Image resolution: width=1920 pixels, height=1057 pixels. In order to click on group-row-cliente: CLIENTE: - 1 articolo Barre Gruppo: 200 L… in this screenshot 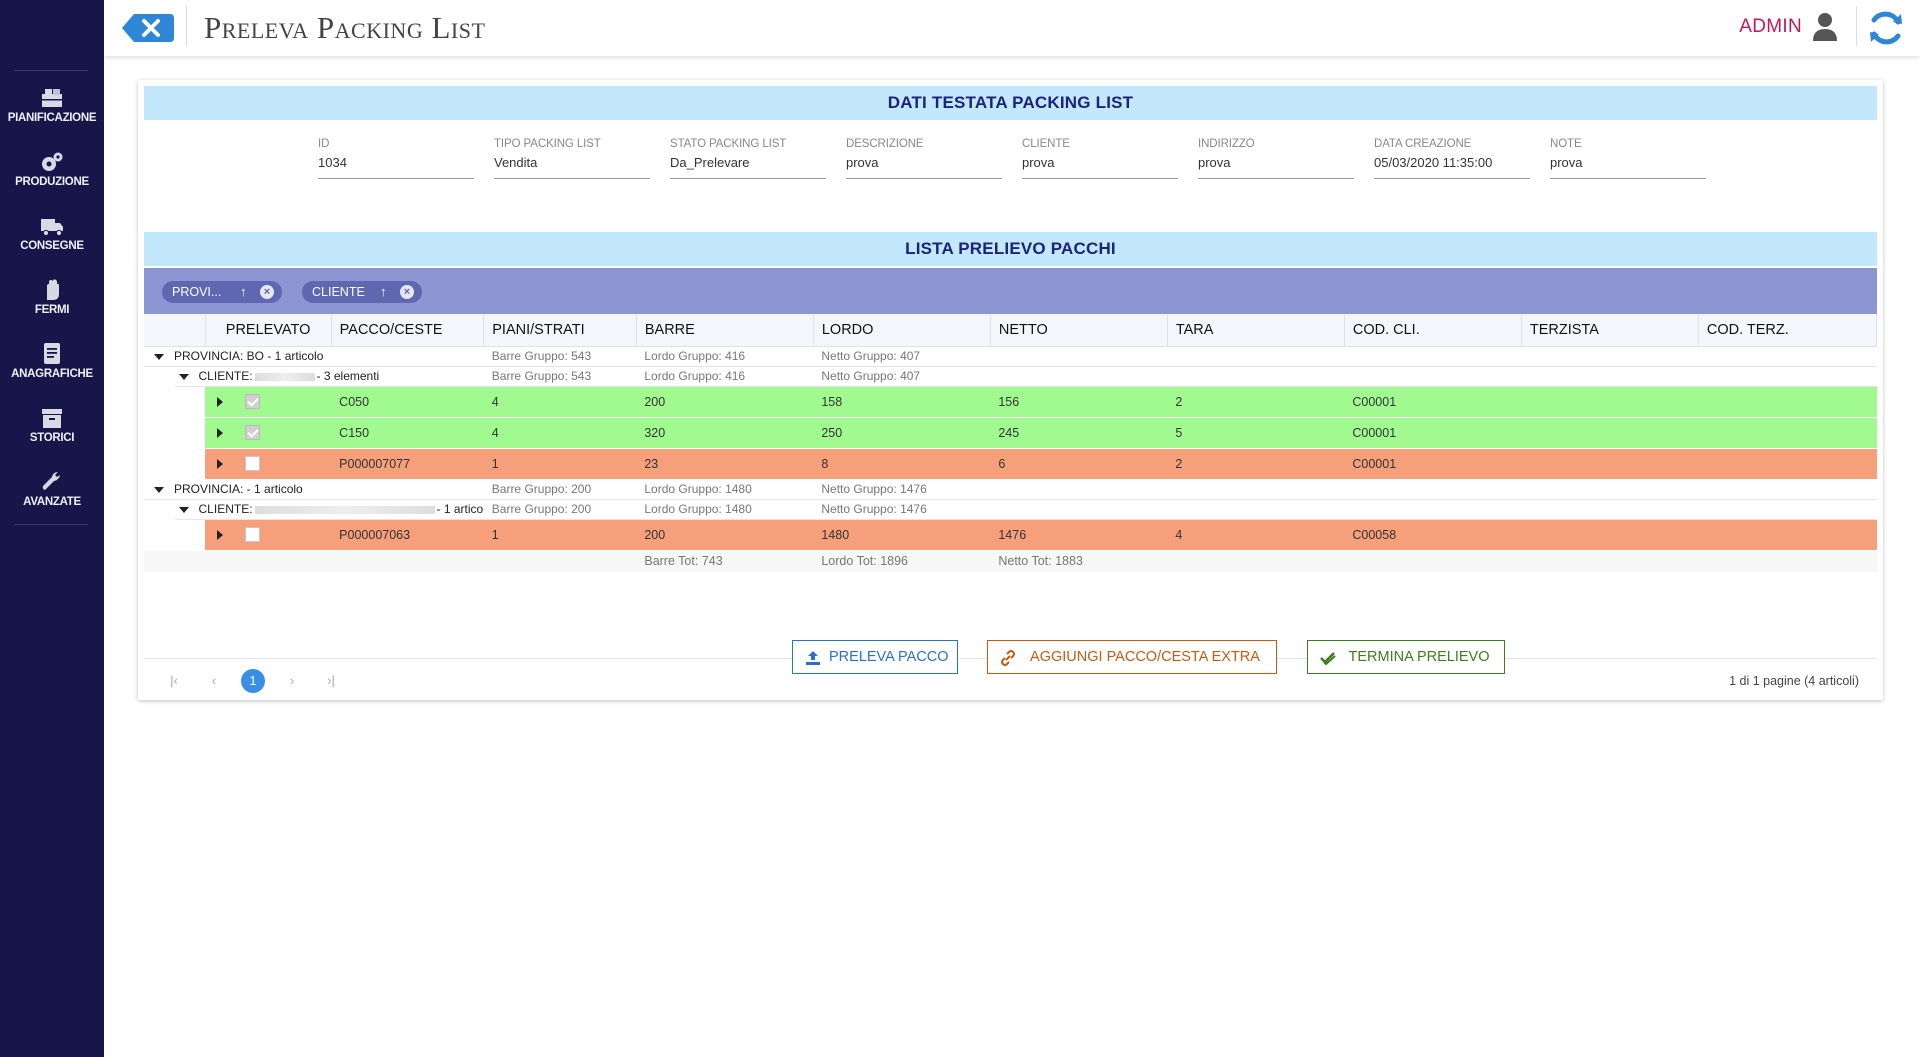, I will do `click(1010, 509)`.